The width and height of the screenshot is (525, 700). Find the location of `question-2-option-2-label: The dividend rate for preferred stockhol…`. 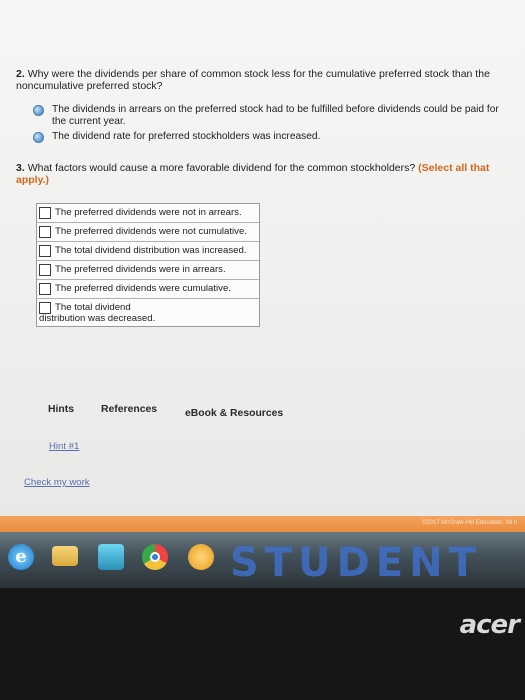

question-2-option-2-label: The dividend rate for preferred stockhol… is located at coordinates (186, 136).